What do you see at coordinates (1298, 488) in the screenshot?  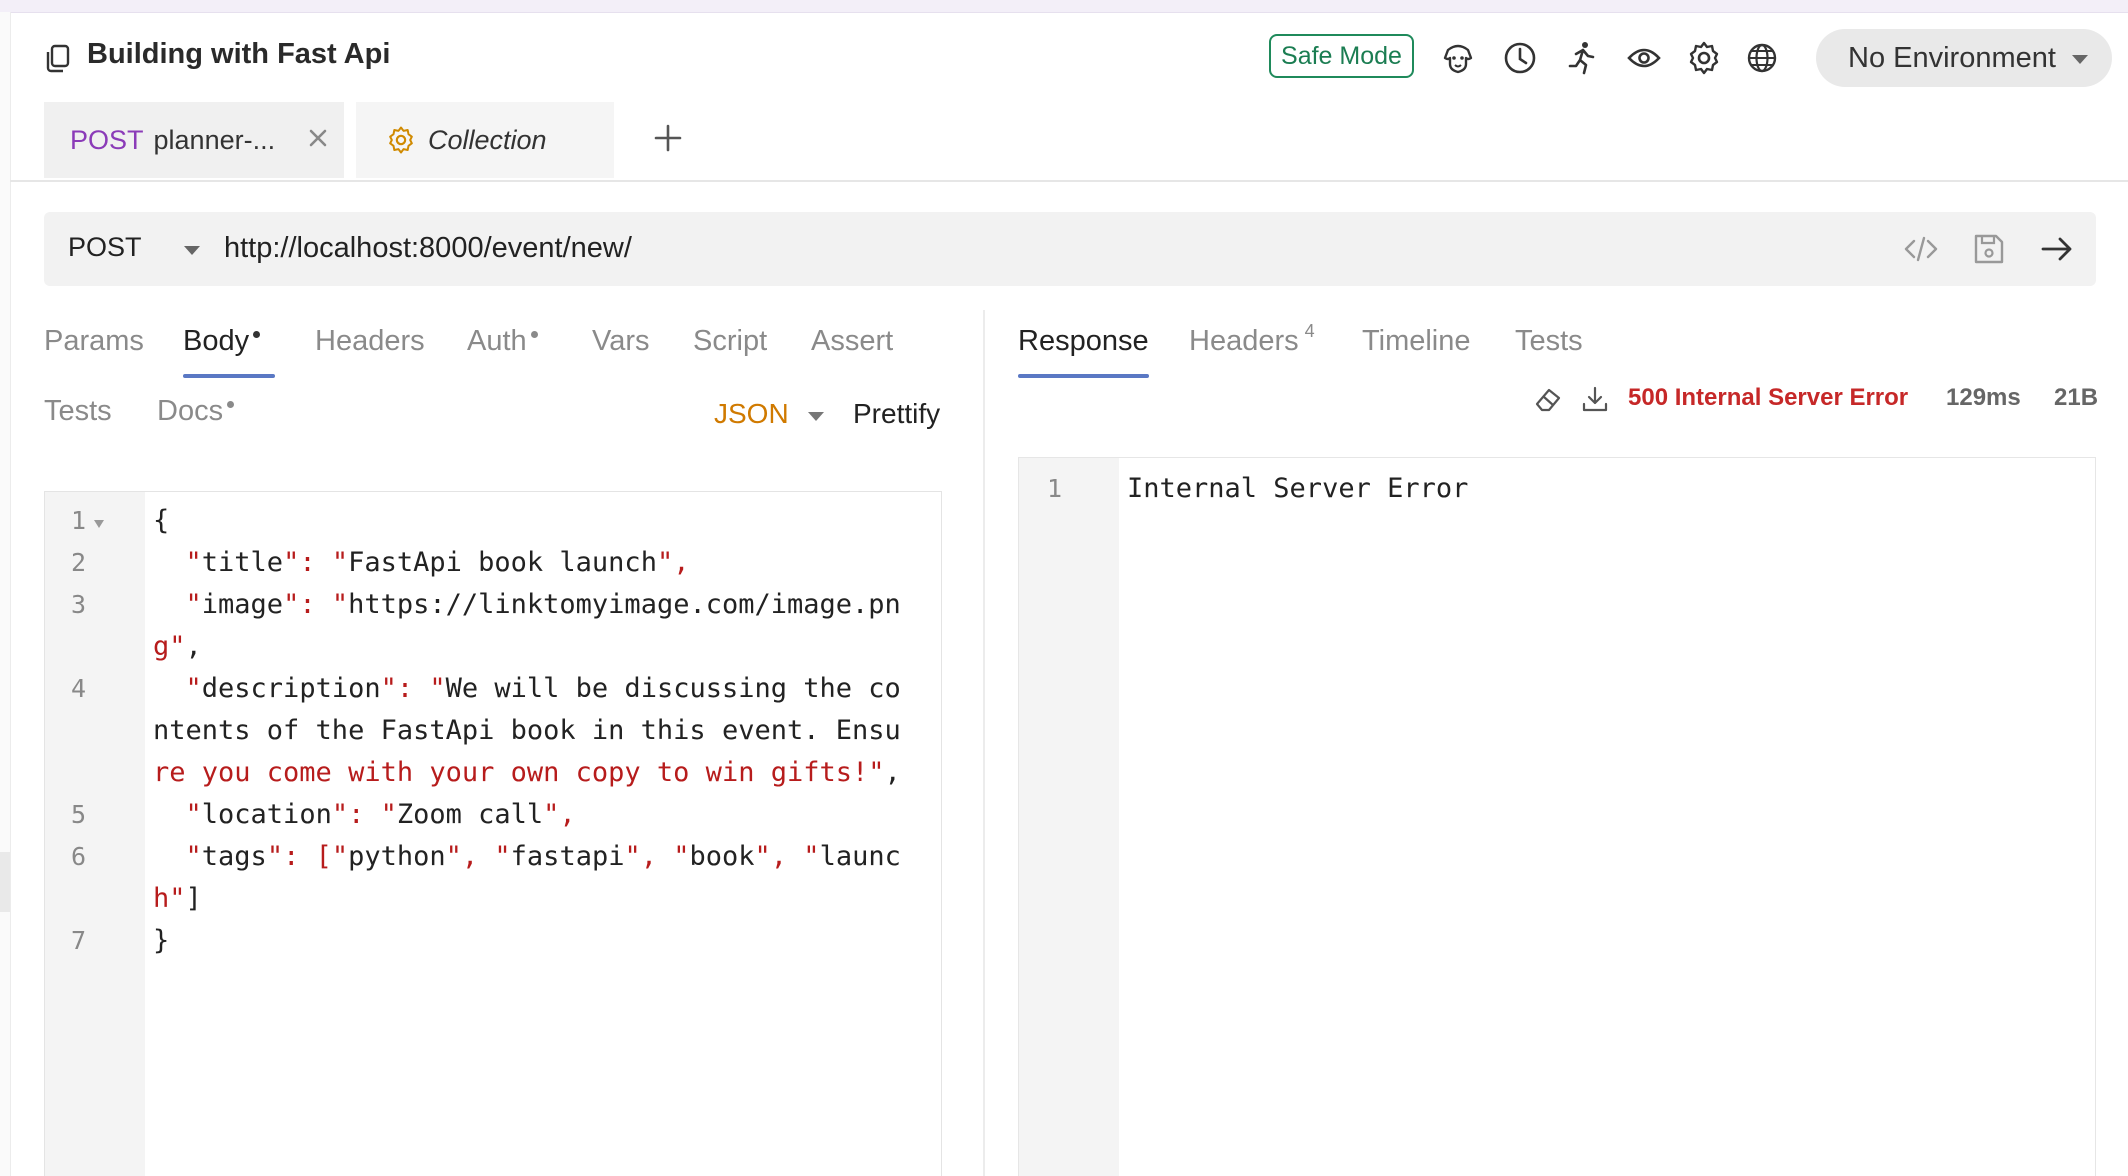 I see `response-body-text: Internal Server Error` at bounding box center [1298, 488].